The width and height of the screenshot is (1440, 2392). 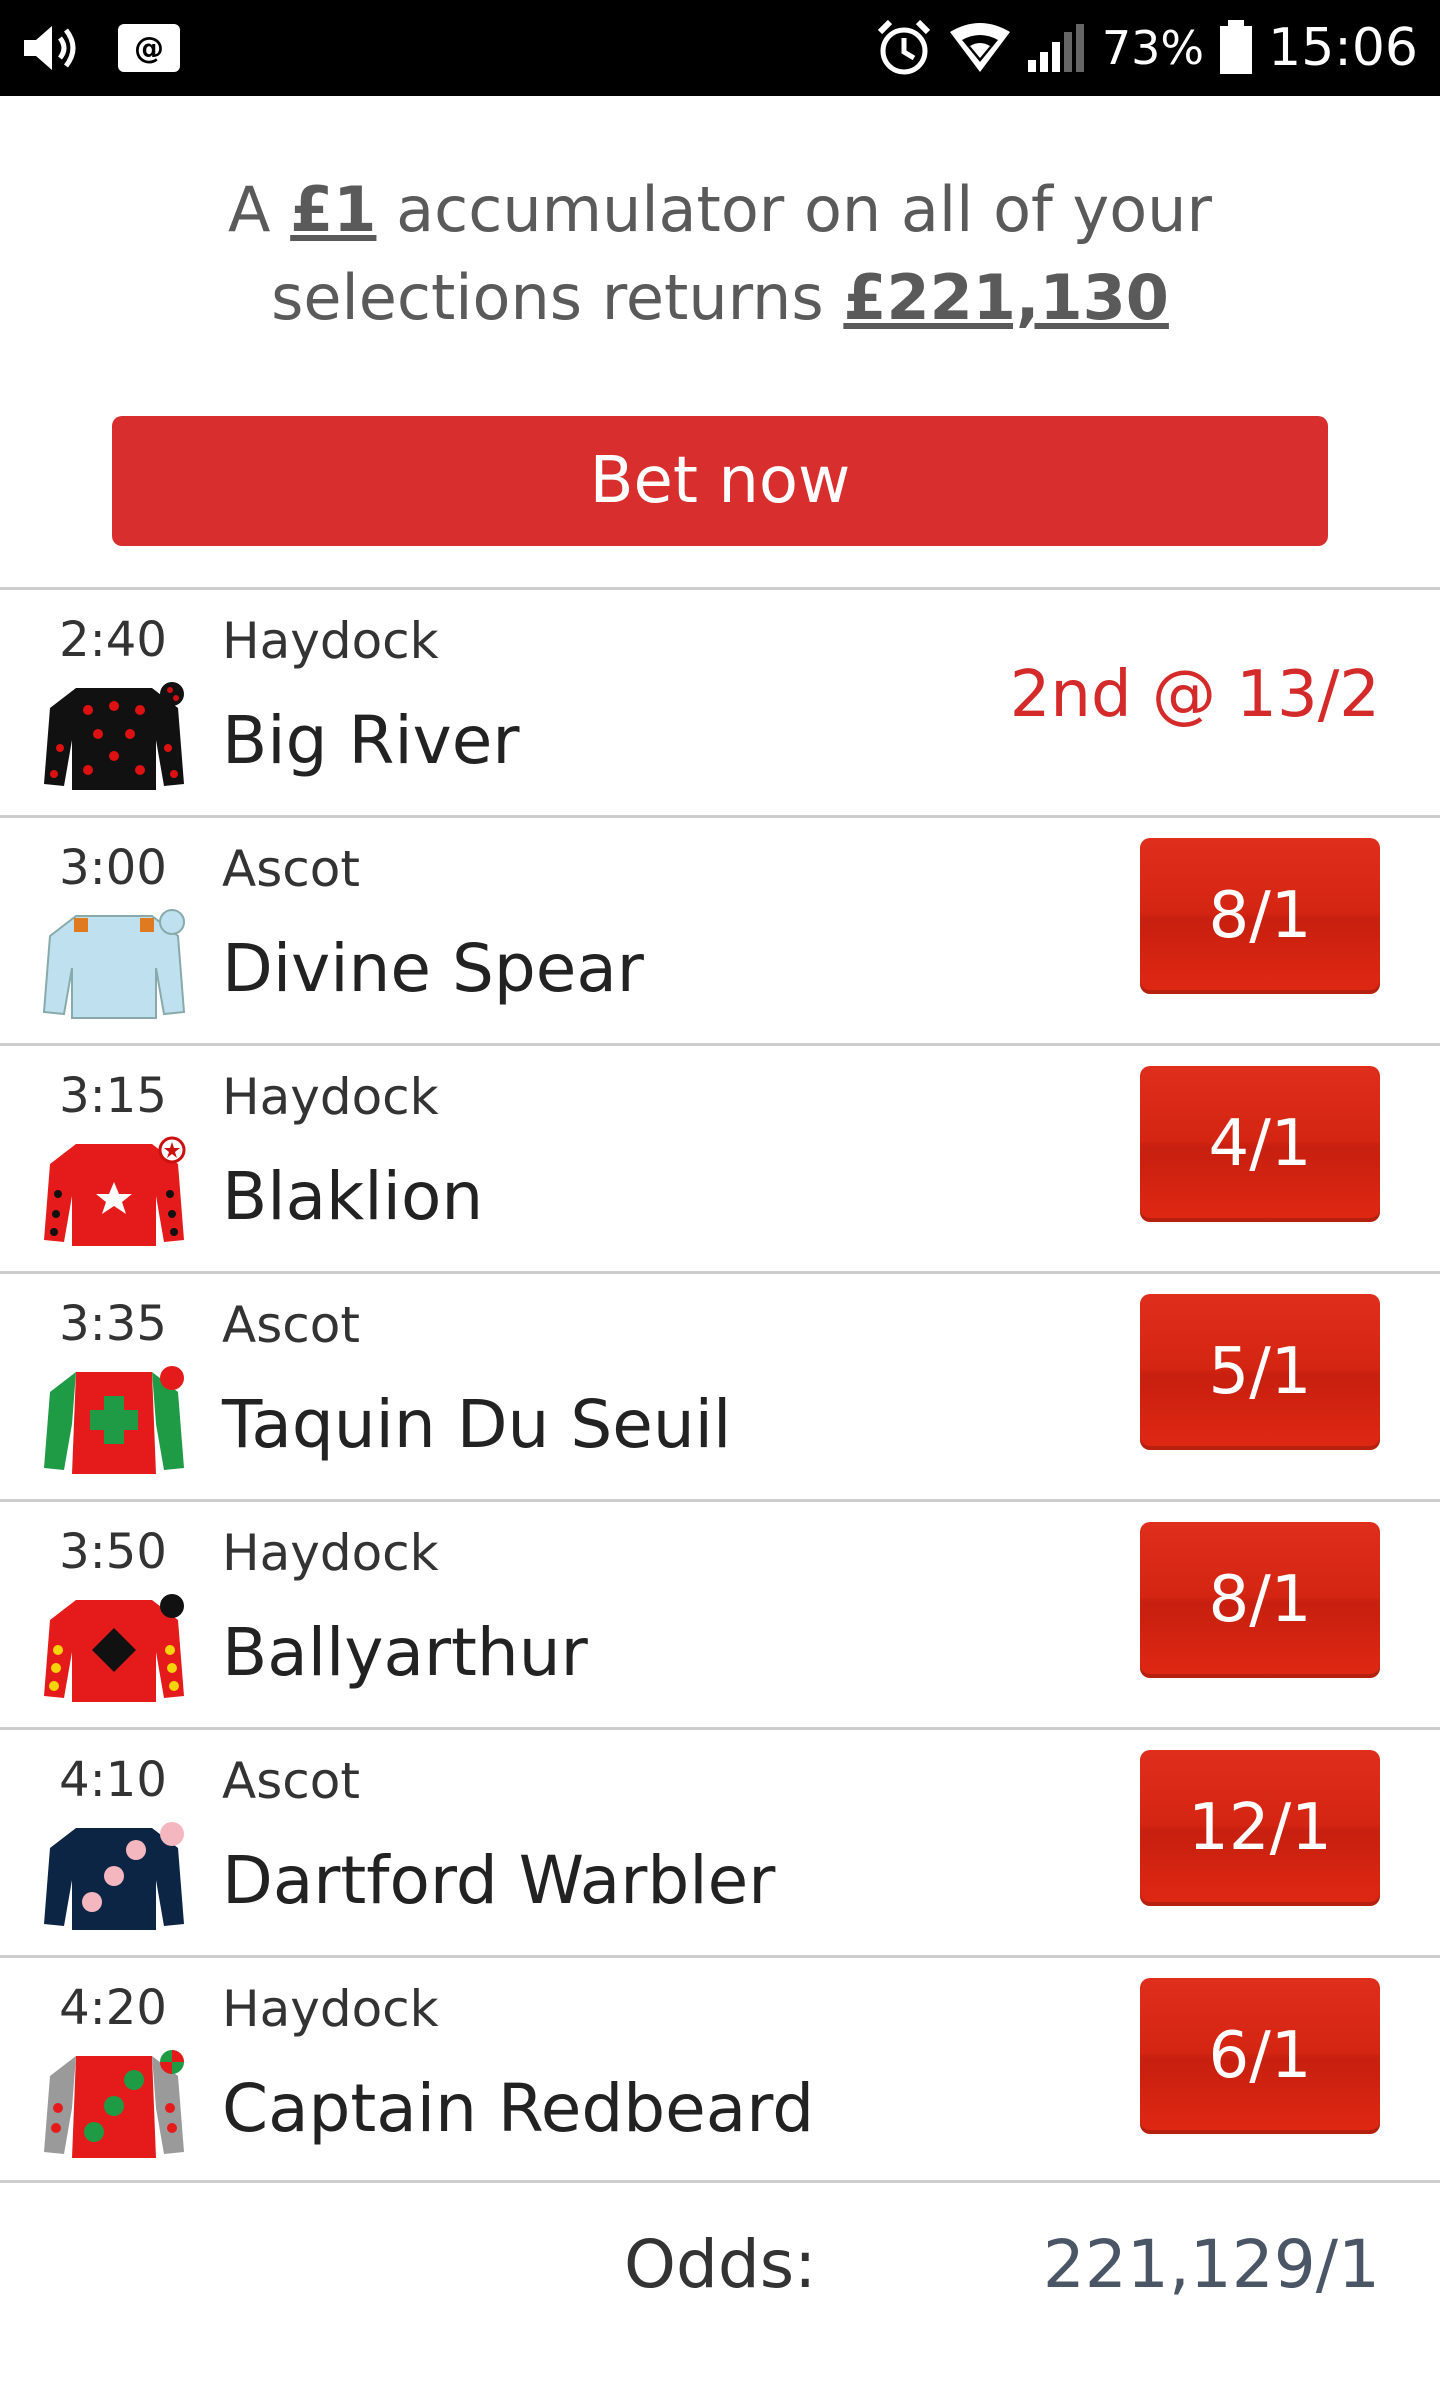 I want to click on selection-row: 4:10 Ascot Dartford Warbler 12/1, so click(x=720, y=1841).